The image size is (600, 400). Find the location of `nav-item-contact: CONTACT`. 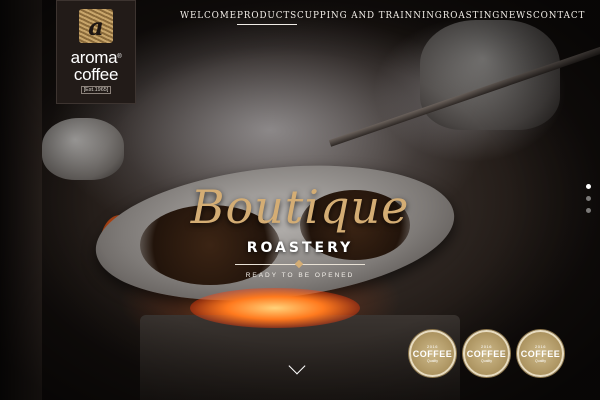

nav-item-contact: CONTACT is located at coordinates (559, 18).